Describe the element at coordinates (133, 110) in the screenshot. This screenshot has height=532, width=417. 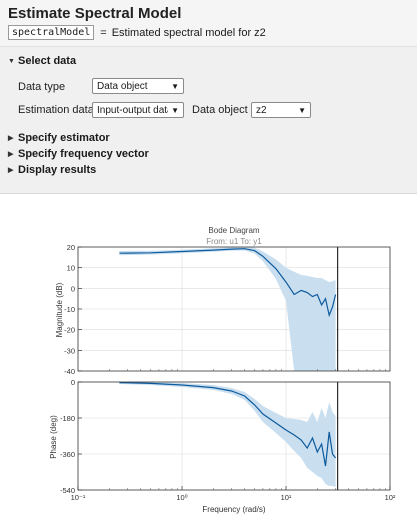
I see `estimation-data-value: Input-output data` at that location.